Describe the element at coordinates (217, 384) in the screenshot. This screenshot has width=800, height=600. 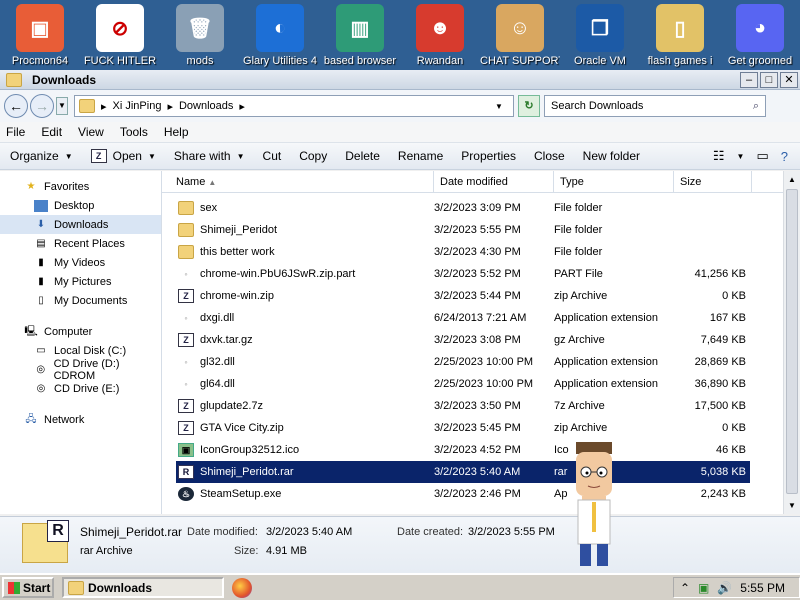
I see `file-name: gl64.dll` at that location.